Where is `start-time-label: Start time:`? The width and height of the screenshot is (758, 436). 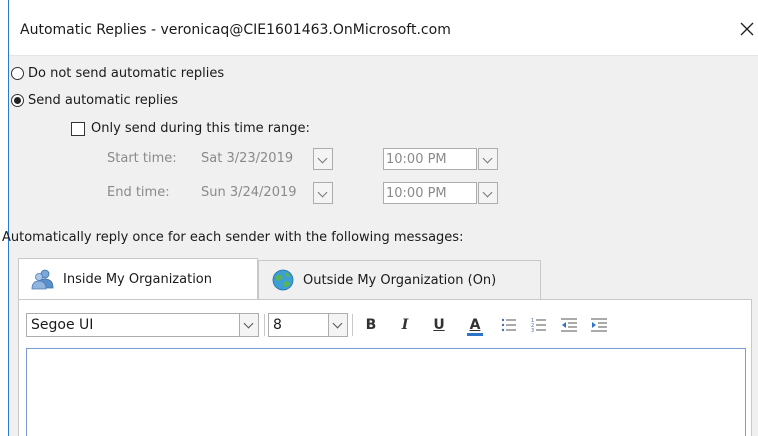 start-time-label: Start time: is located at coordinates (142, 158).